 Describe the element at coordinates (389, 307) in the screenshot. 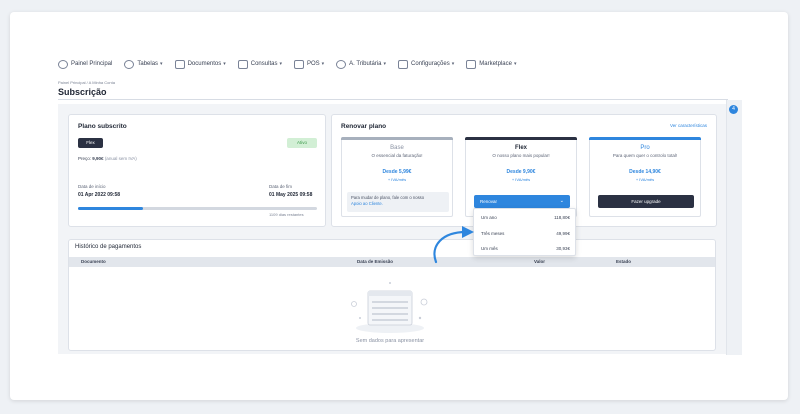

I see `empty-state-icon` at that location.